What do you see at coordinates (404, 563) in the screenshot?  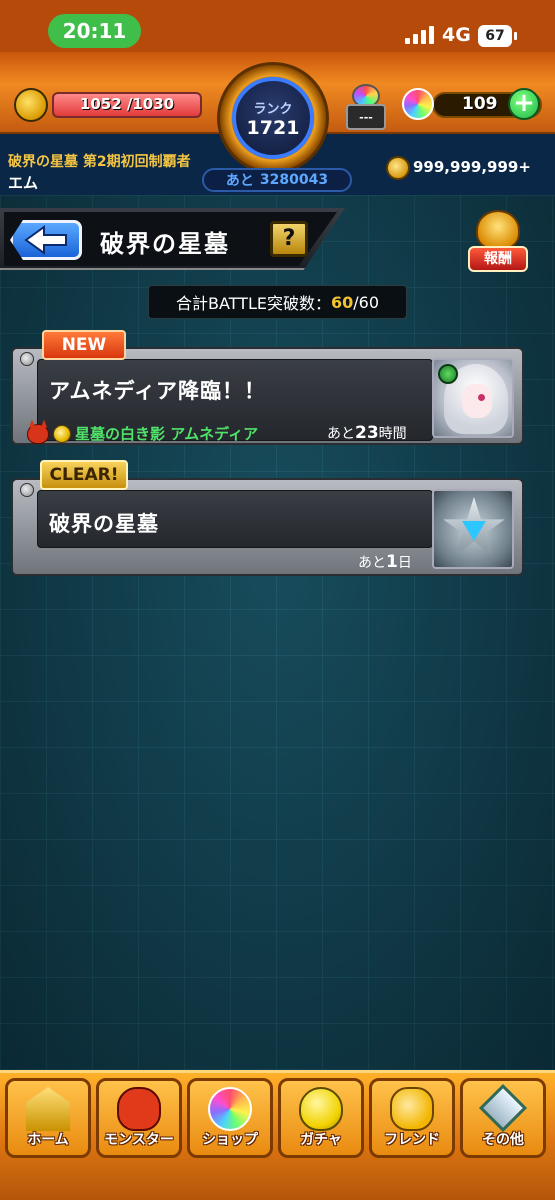 I see `remaining-unit: 日` at bounding box center [404, 563].